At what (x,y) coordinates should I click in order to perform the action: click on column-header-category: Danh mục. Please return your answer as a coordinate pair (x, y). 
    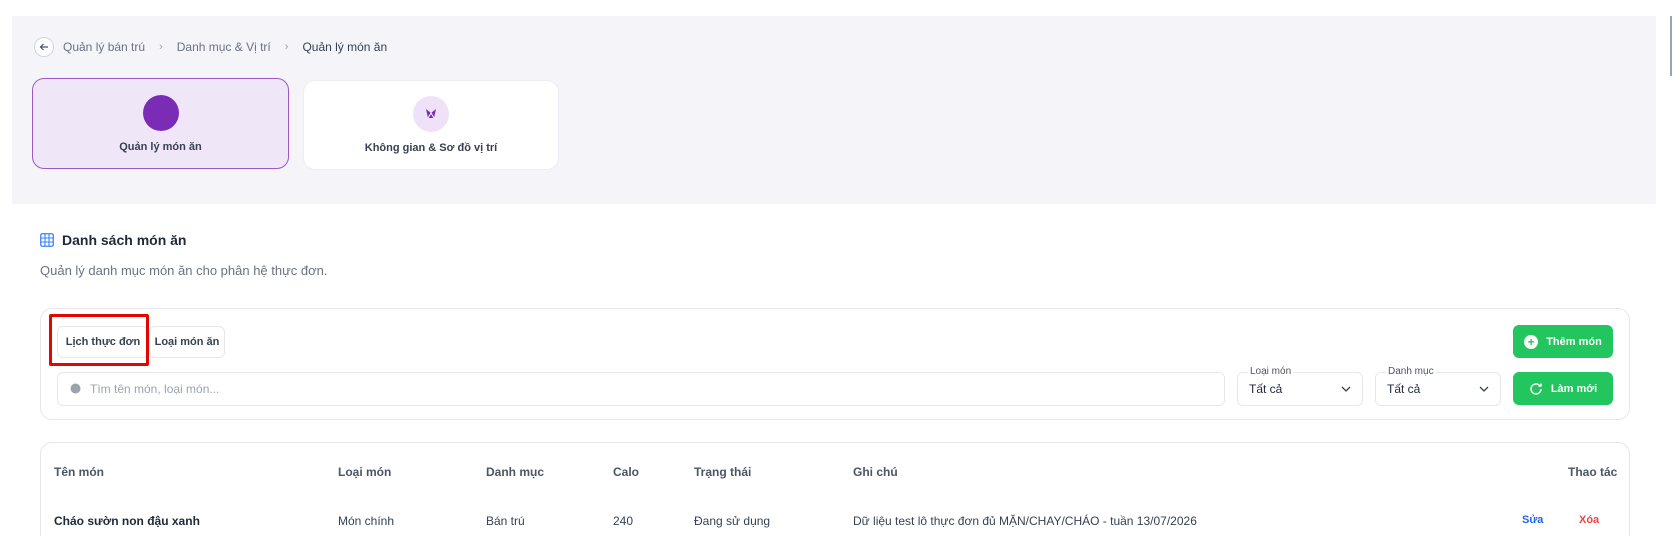
    Looking at the image, I should click on (515, 472).